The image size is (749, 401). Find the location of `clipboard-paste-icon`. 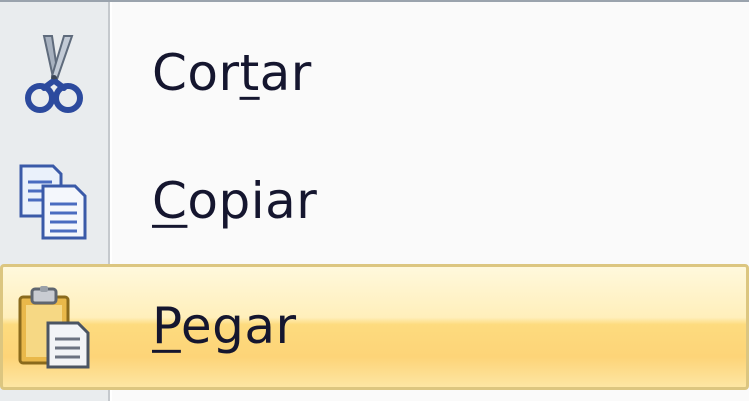

clipboard-paste-icon is located at coordinates (54, 327).